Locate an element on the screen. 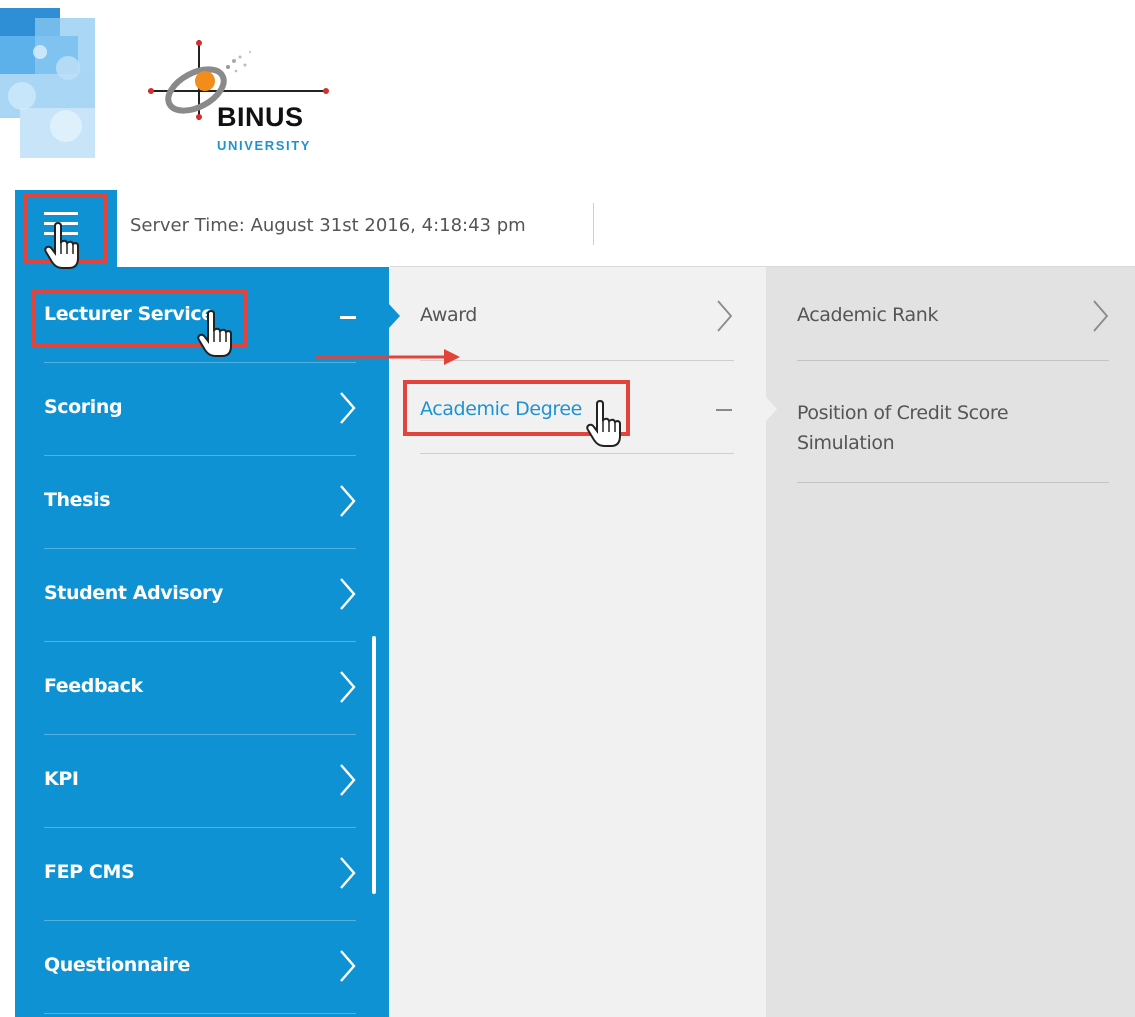  divider is located at coordinates (593, 224).